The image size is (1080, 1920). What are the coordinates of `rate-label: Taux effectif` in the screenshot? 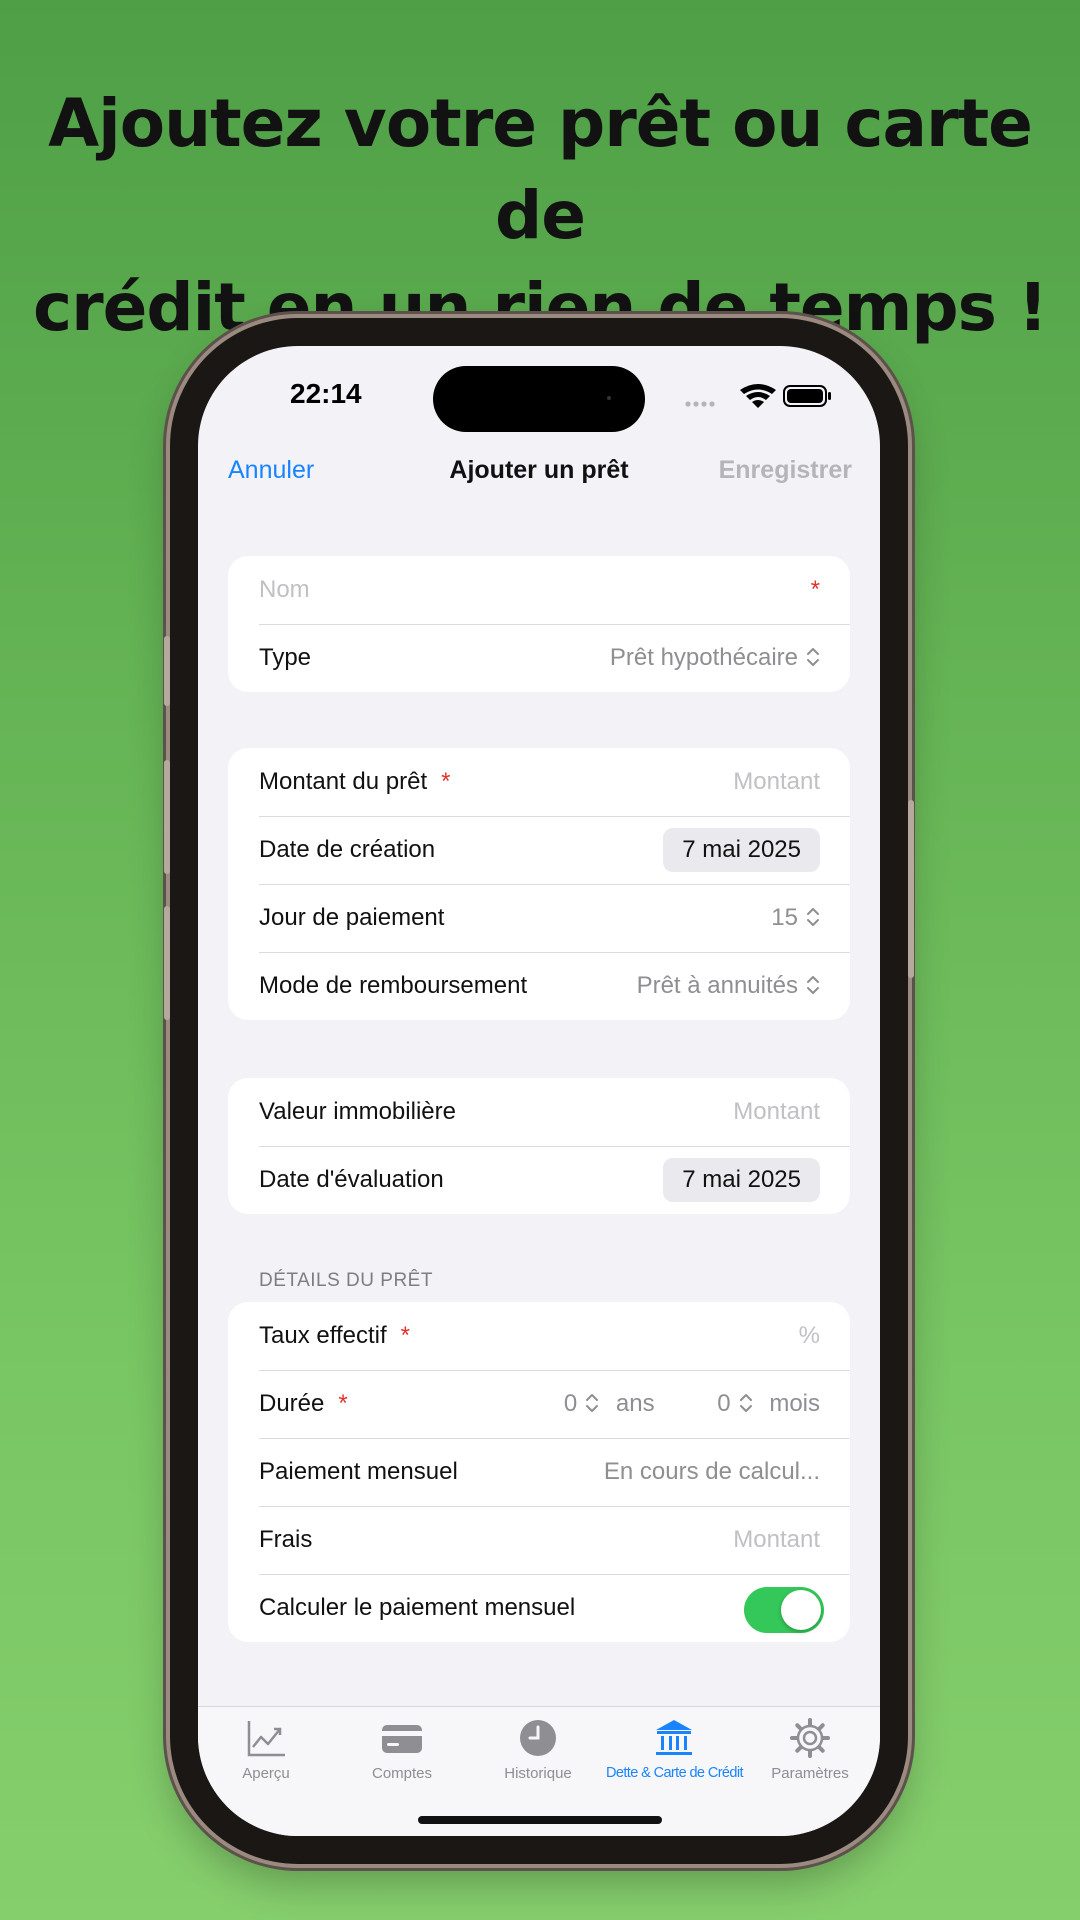 It's located at (323, 1335).